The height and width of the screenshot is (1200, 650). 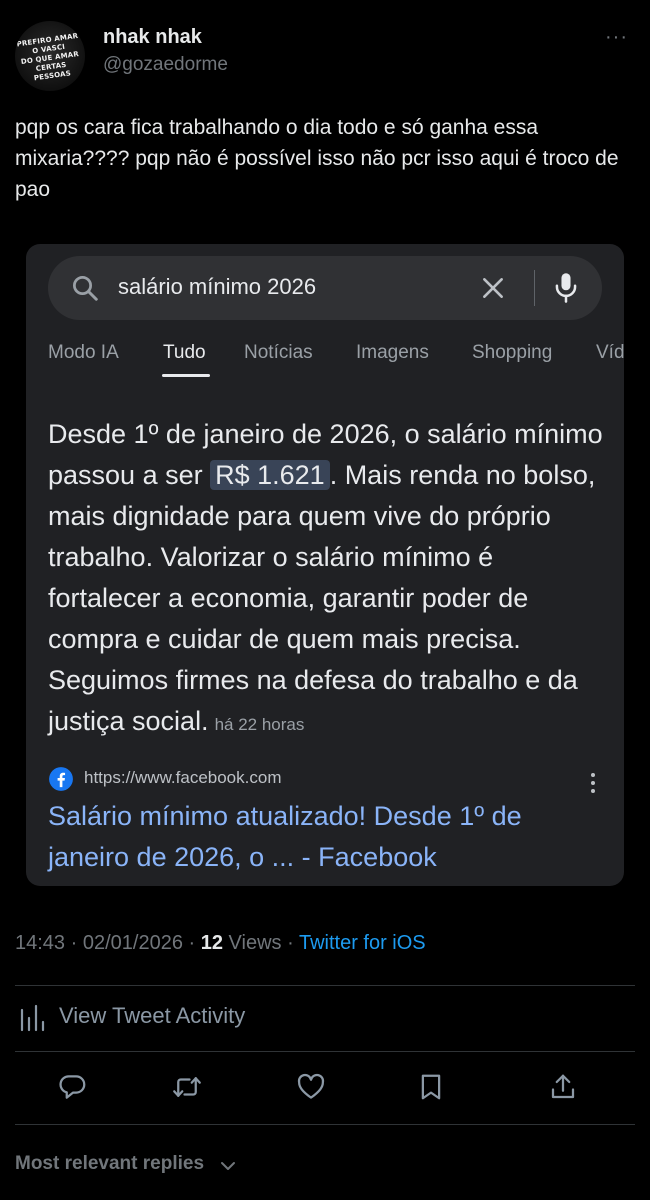 I want to click on source-app-link: Twitter for iOS, so click(x=362, y=943).